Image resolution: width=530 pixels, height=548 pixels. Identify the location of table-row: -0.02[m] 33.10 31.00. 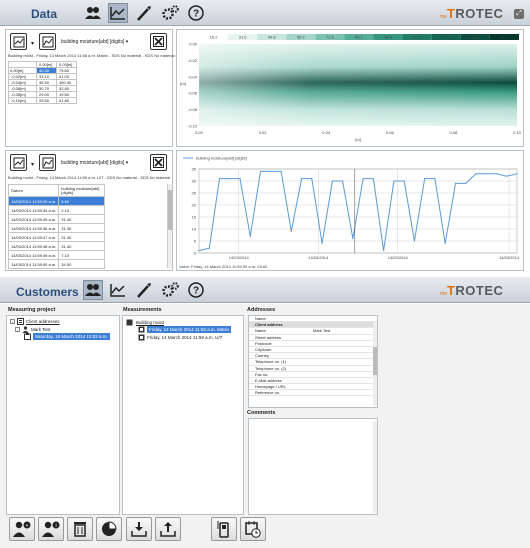
(42, 76).